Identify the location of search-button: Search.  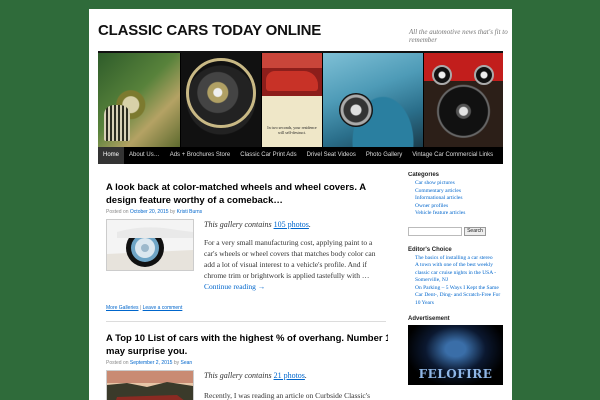
(475, 231).